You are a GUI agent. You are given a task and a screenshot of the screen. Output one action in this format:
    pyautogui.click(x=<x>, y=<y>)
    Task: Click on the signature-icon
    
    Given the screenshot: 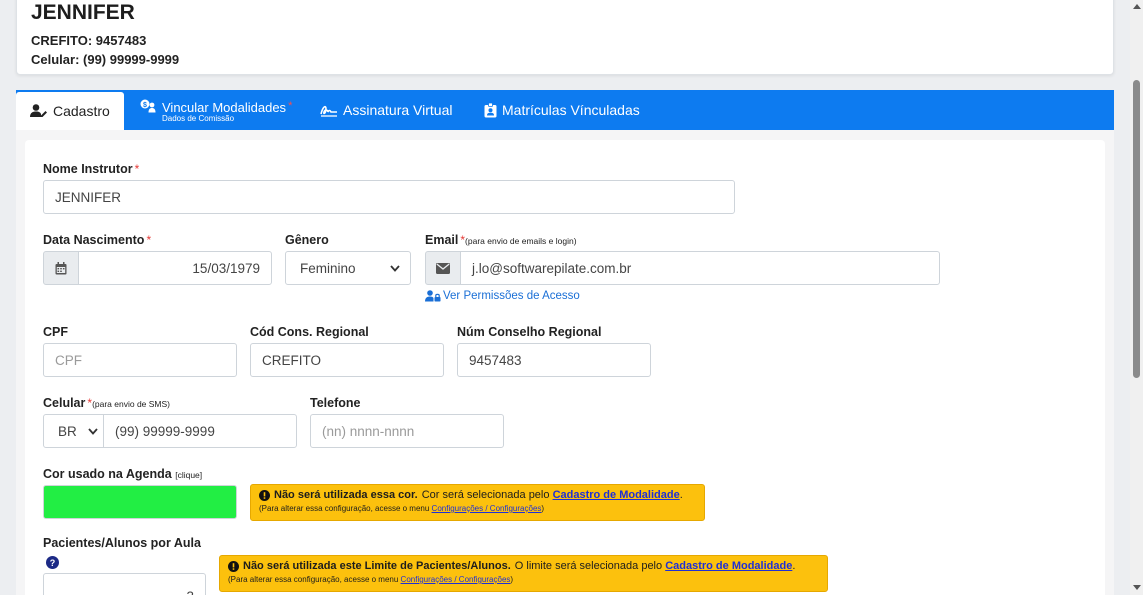 What is the action you would take?
    pyautogui.click(x=328, y=111)
    